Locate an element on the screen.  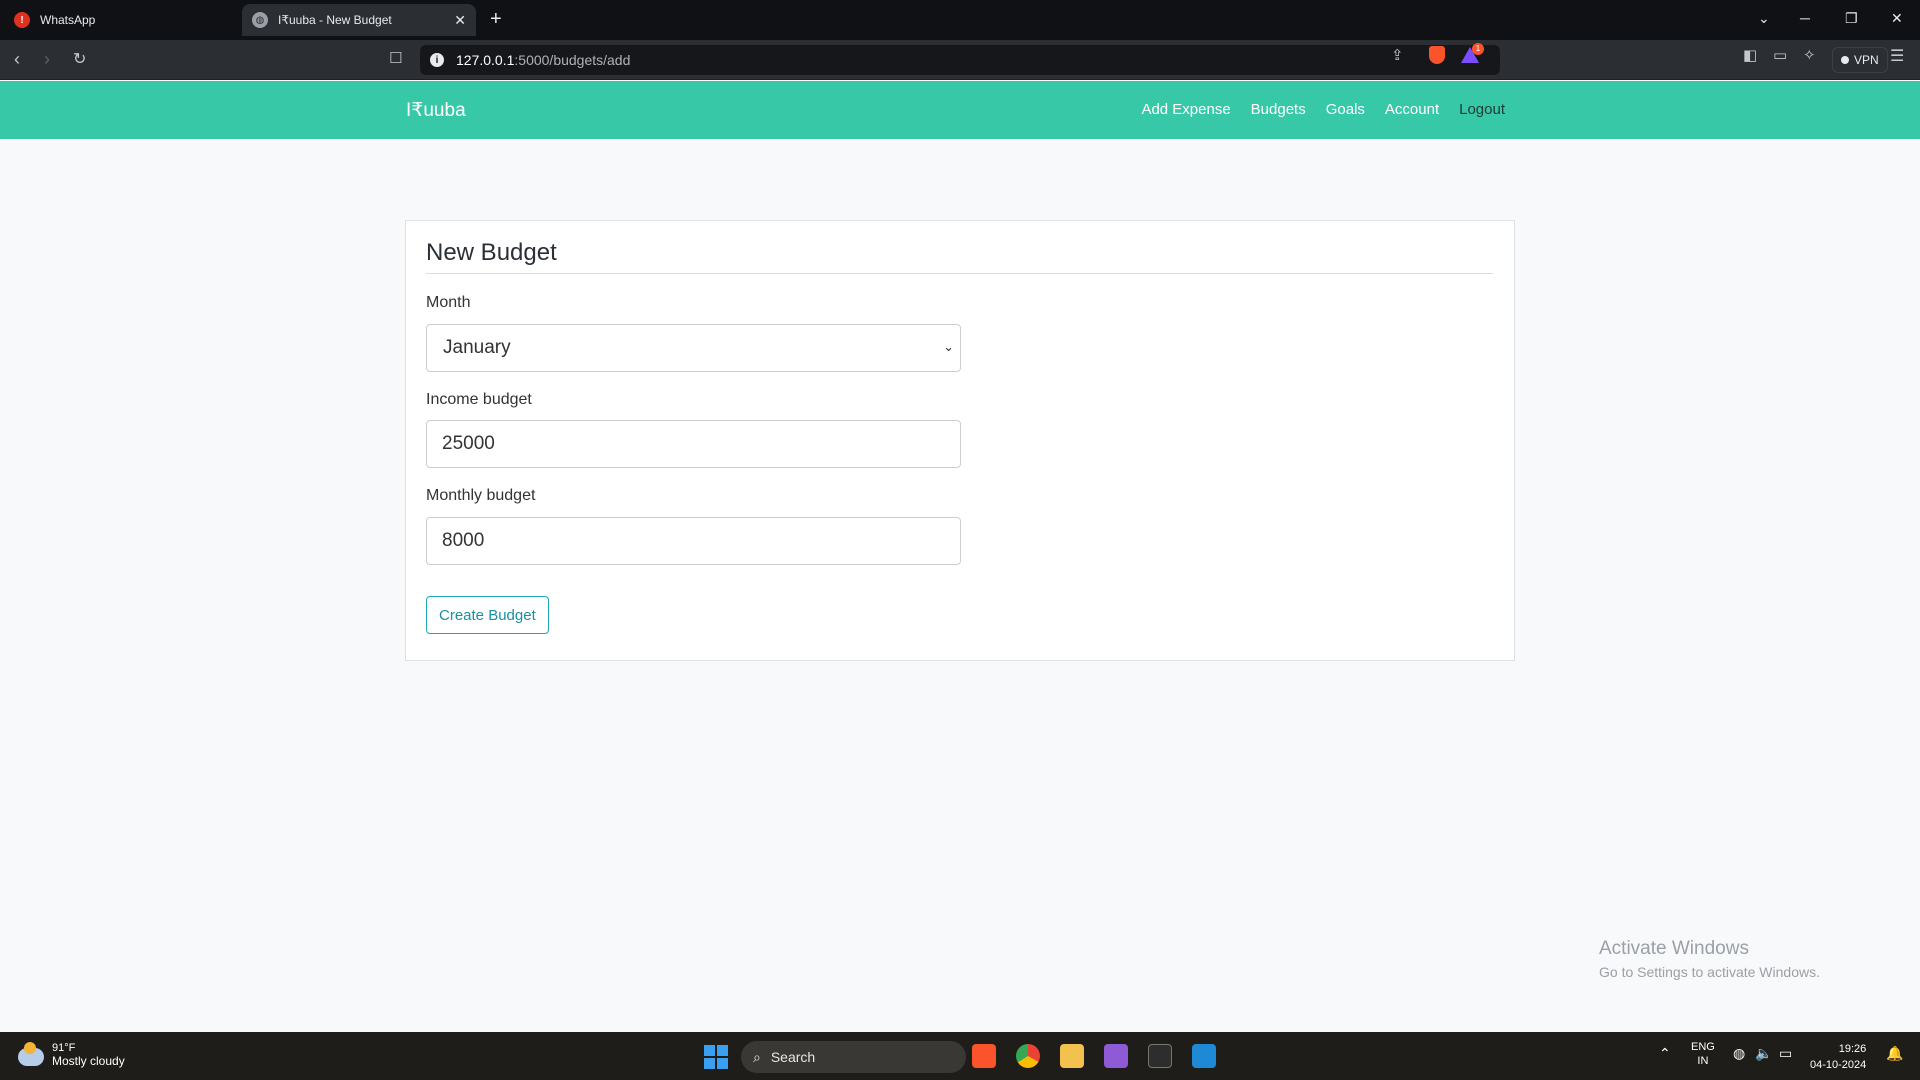
search-placeholder: Search is located at coordinates (793, 1057).